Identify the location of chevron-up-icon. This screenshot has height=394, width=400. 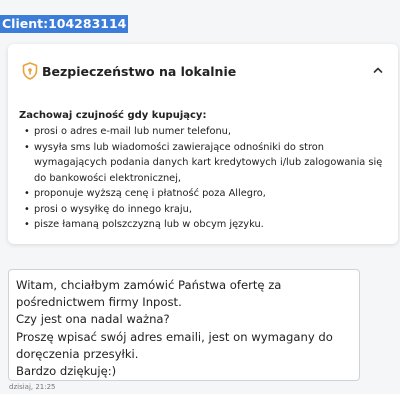
(378, 70).